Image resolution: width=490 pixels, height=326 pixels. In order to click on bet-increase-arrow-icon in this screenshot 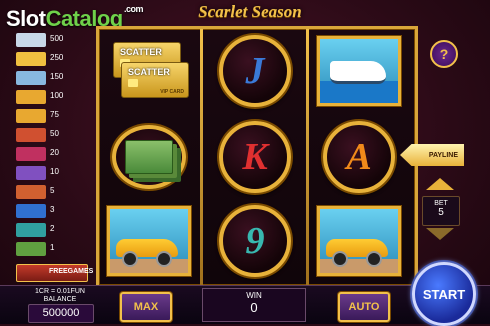, I will do `click(440, 184)`.